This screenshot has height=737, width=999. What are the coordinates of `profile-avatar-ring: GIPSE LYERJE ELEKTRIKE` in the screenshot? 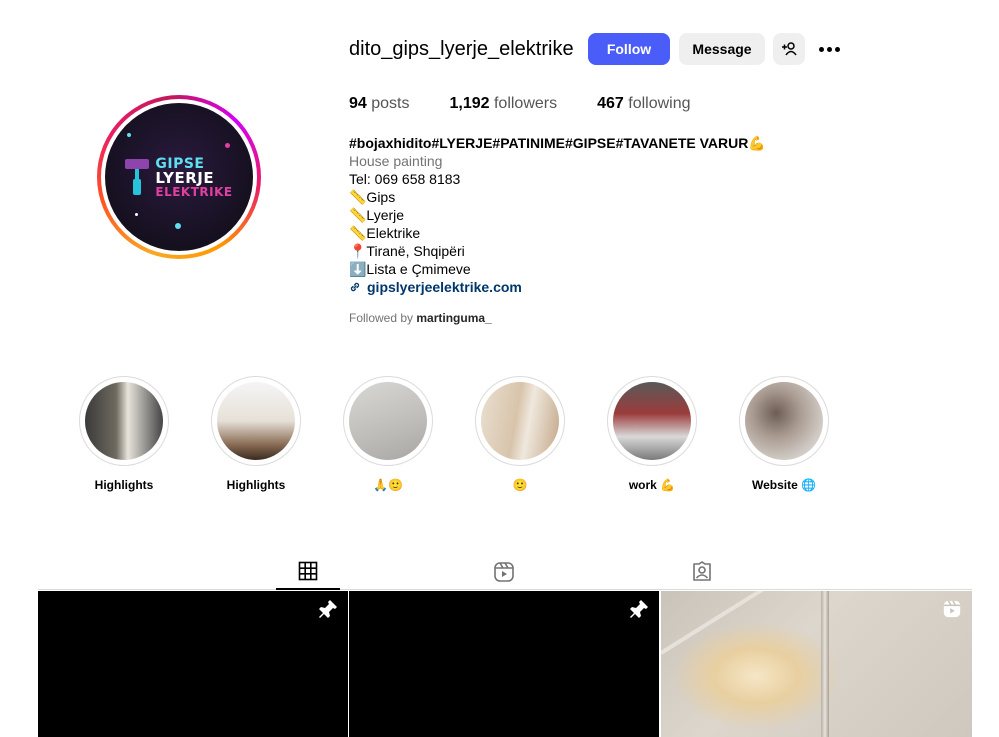 It's located at (179, 177).